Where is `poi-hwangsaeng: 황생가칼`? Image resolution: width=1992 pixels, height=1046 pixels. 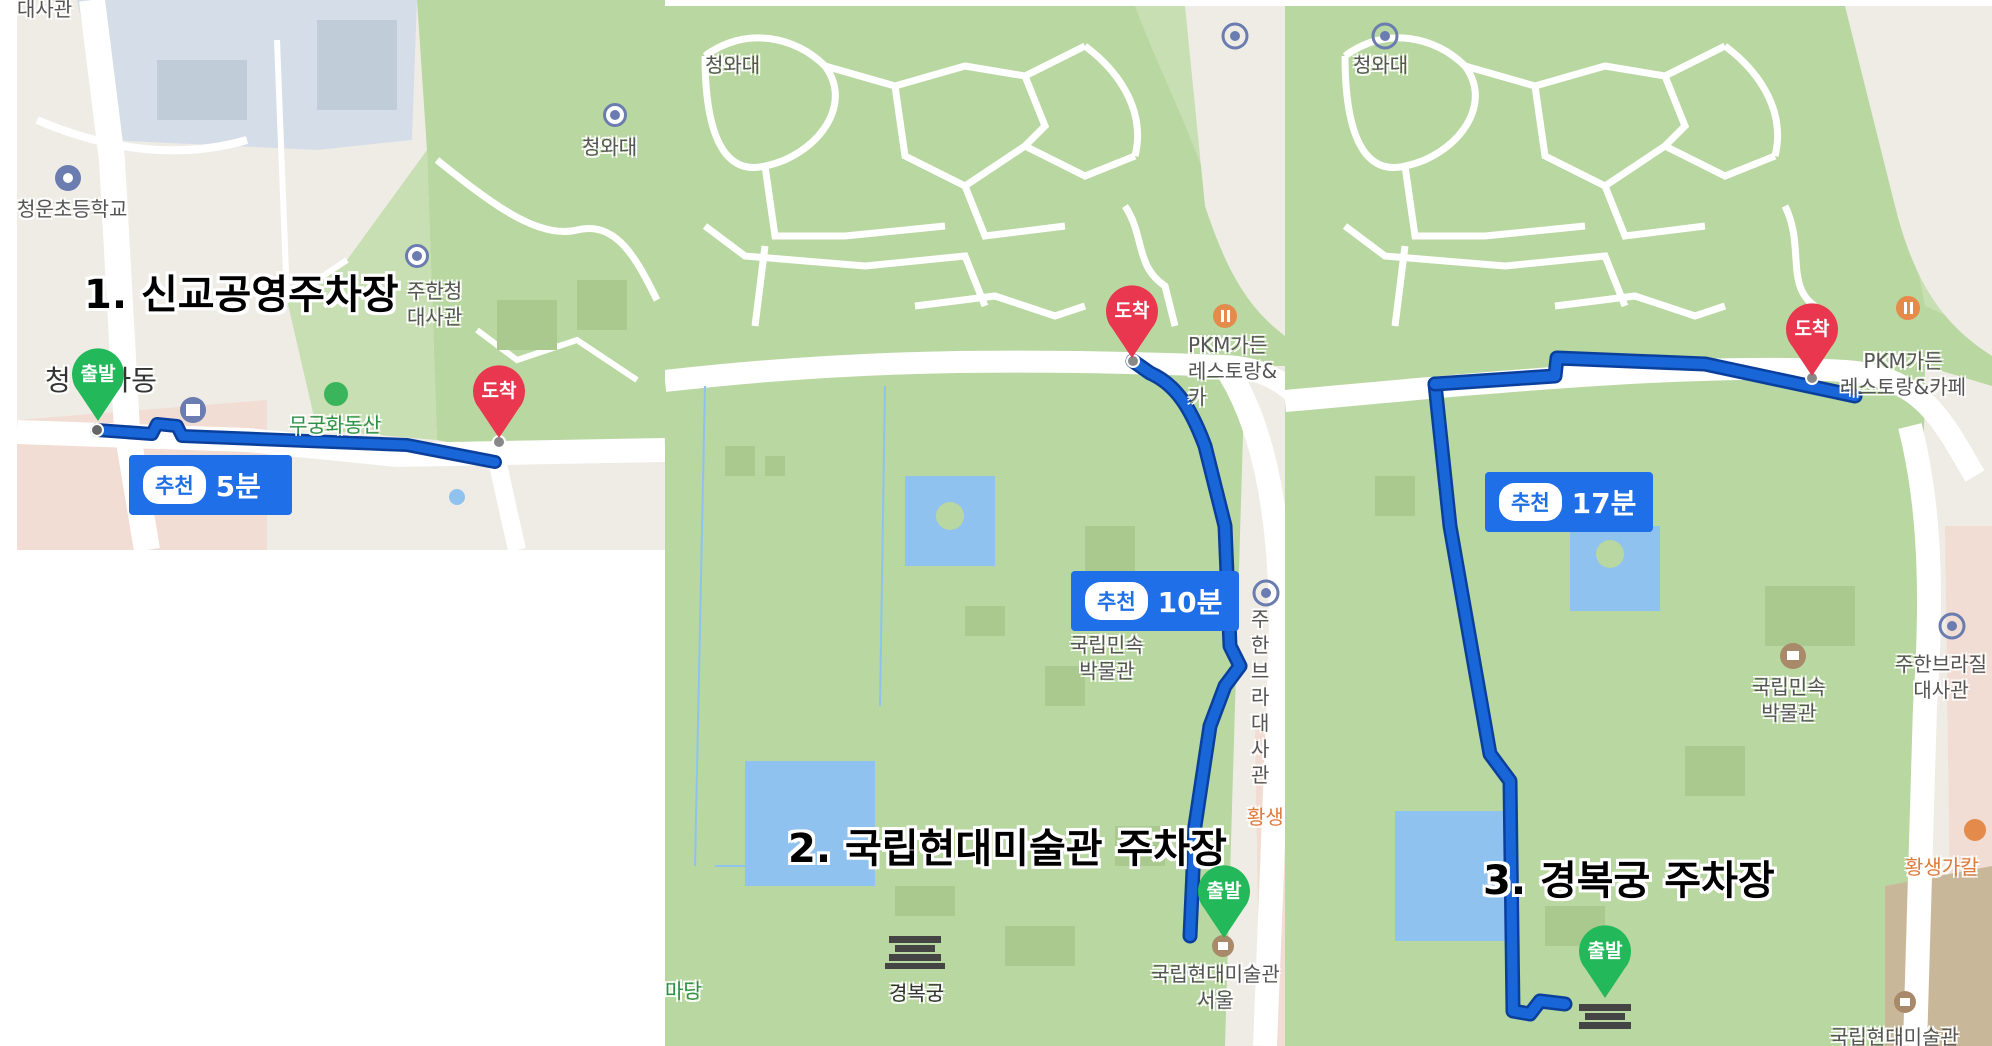
poi-hwangsaeng: 황생가칼 is located at coordinates (1942, 867).